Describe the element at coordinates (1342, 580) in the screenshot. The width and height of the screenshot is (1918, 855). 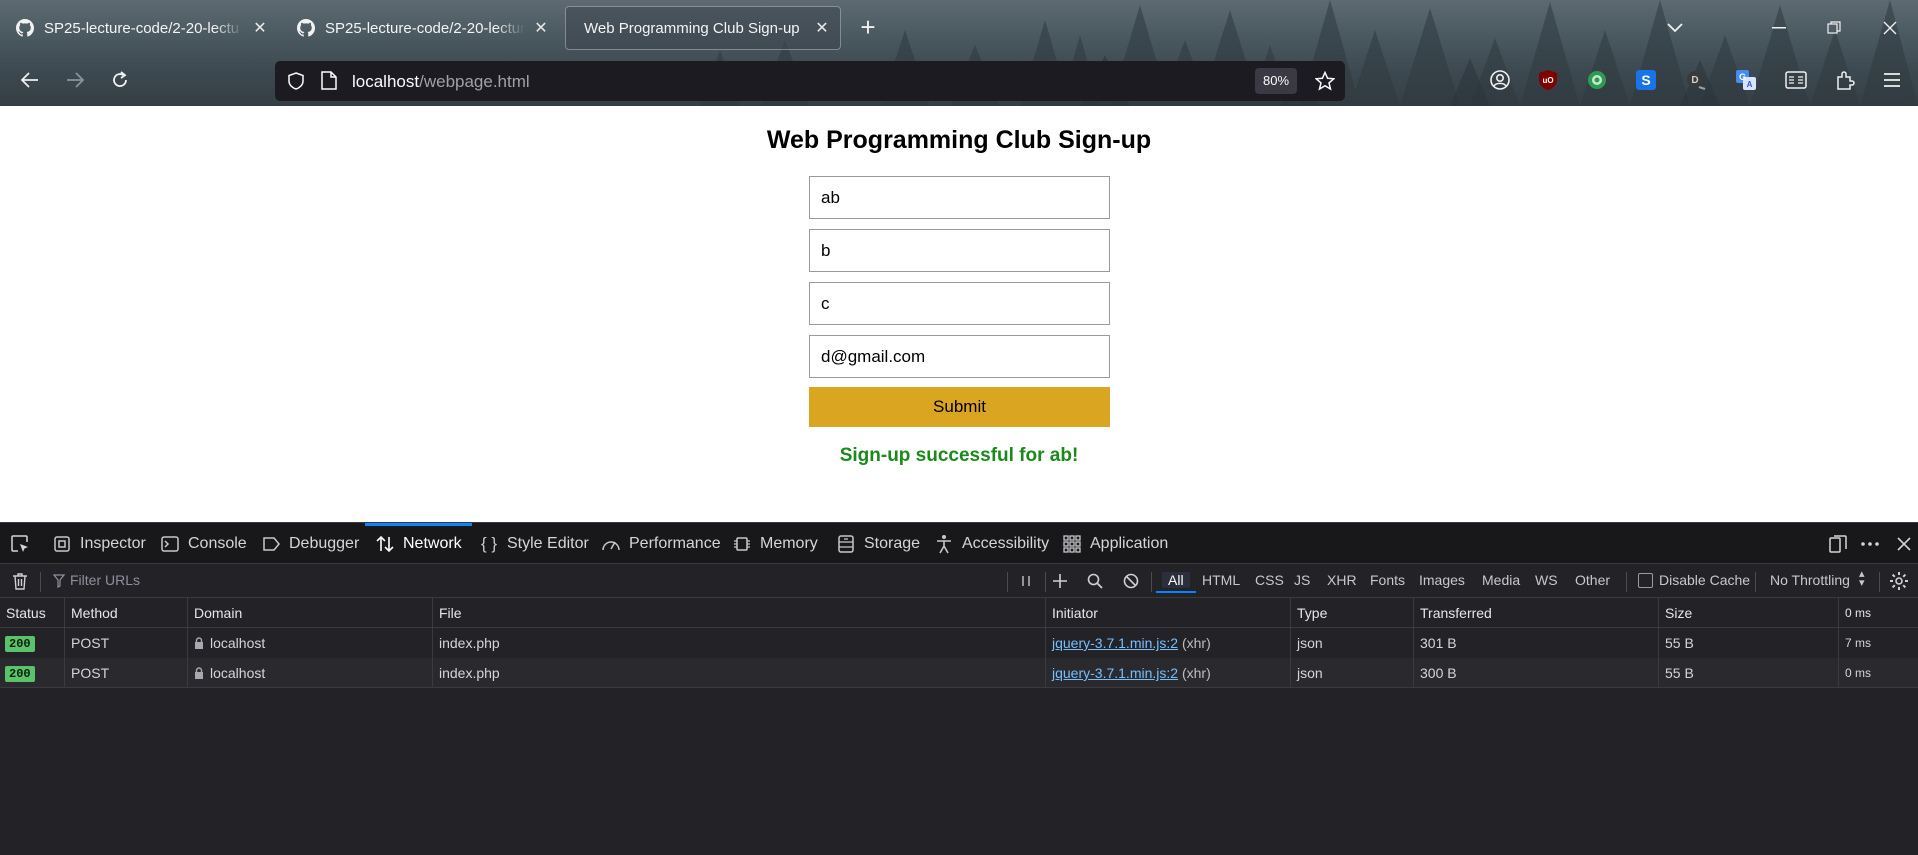
I see `filter-xhr: XHR` at that location.